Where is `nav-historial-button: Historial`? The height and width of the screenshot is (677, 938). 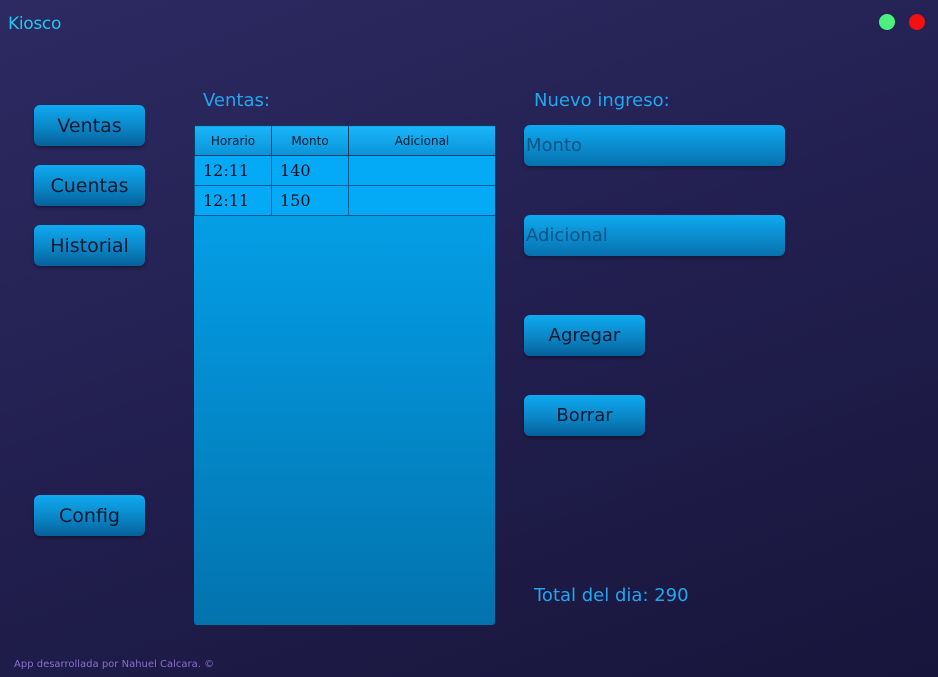 nav-historial-button: Historial is located at coordinates (89, 245).